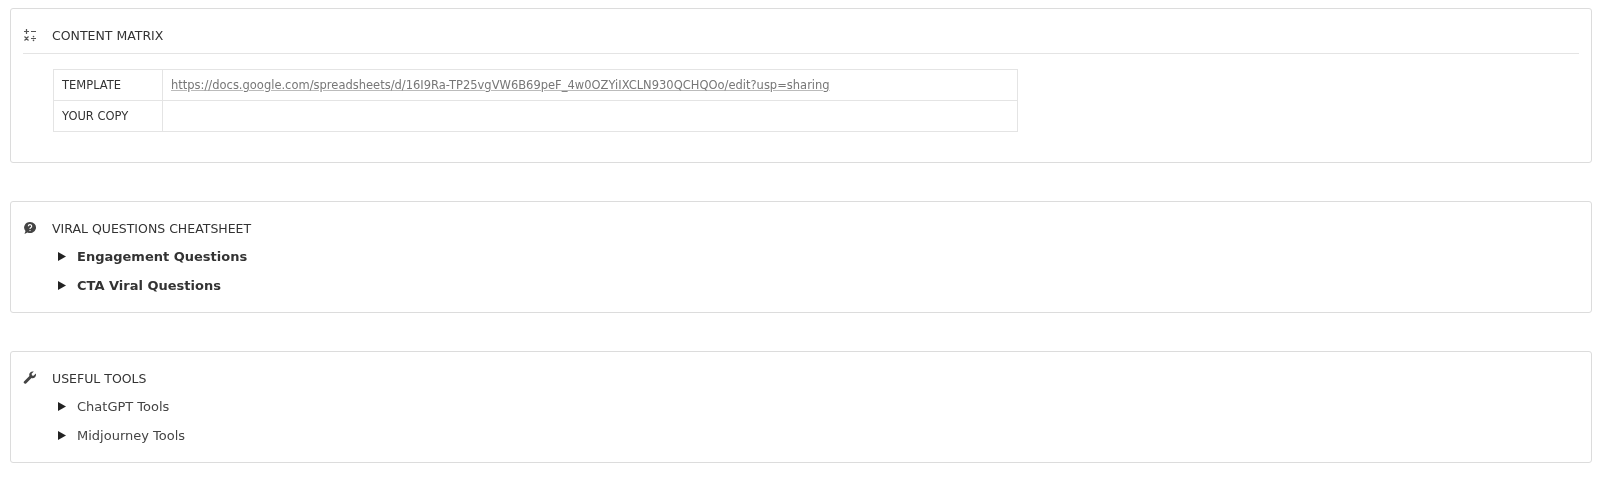  I want to click on section-title: CONTENT MATRIX, so click(108, 35).